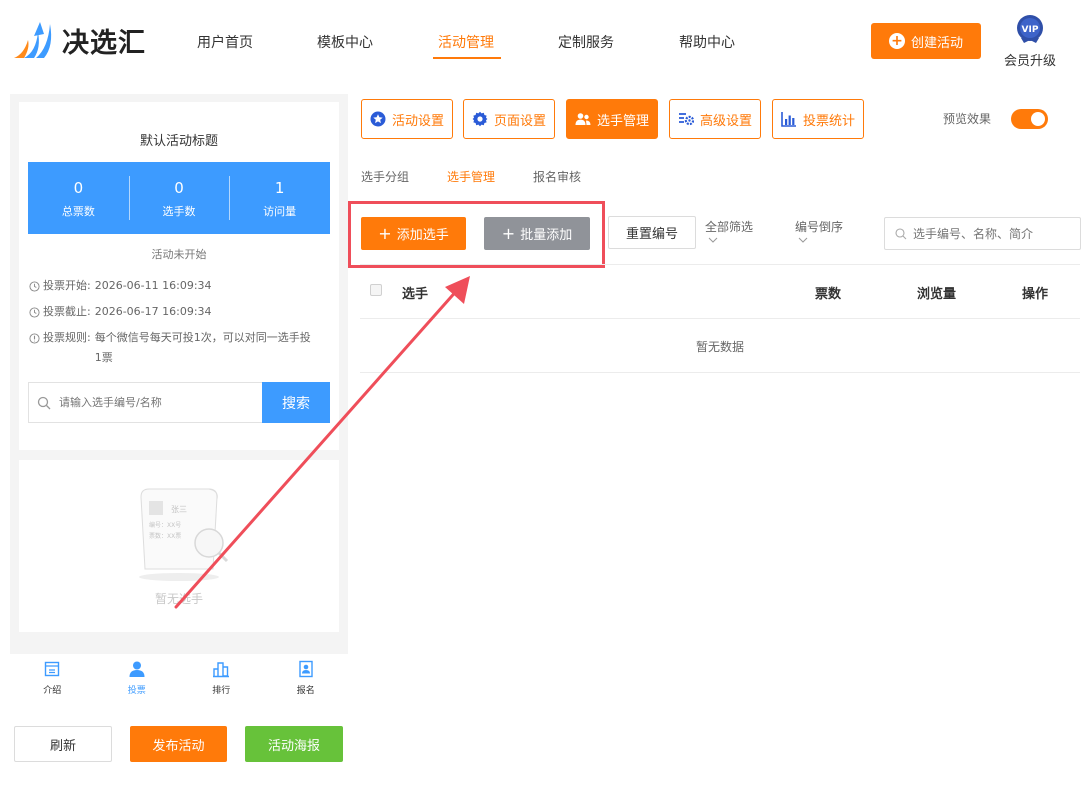 The height and width of the screenshot is (788, 1090). Describe the element at coordinates (178, 744) in the screenshot. I see `publish-activity-button: 发布活动` at that location.